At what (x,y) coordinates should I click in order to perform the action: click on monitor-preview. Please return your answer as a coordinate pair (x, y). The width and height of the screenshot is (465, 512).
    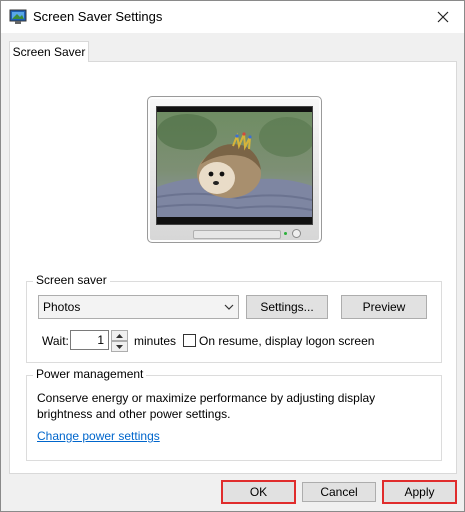
    Looking at the image, I should click on (234, 169).